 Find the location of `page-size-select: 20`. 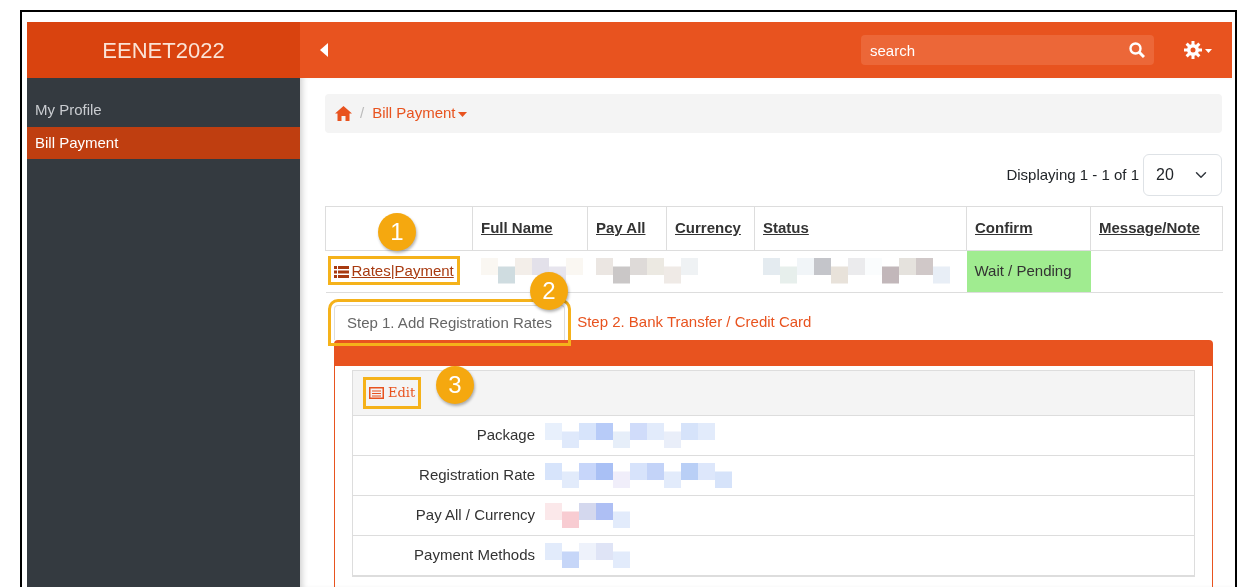

page-size-select: 20 is located at coordinates (1182, 175).